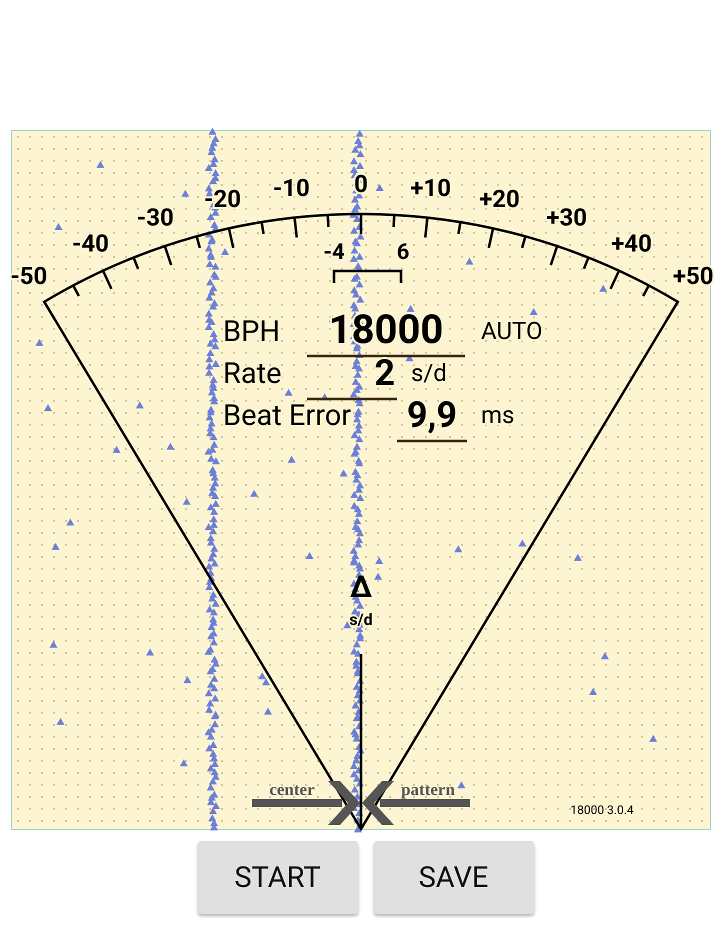 The image size is (720, 935). I want to click on reading-unit: AUTO, so click(512, 331).